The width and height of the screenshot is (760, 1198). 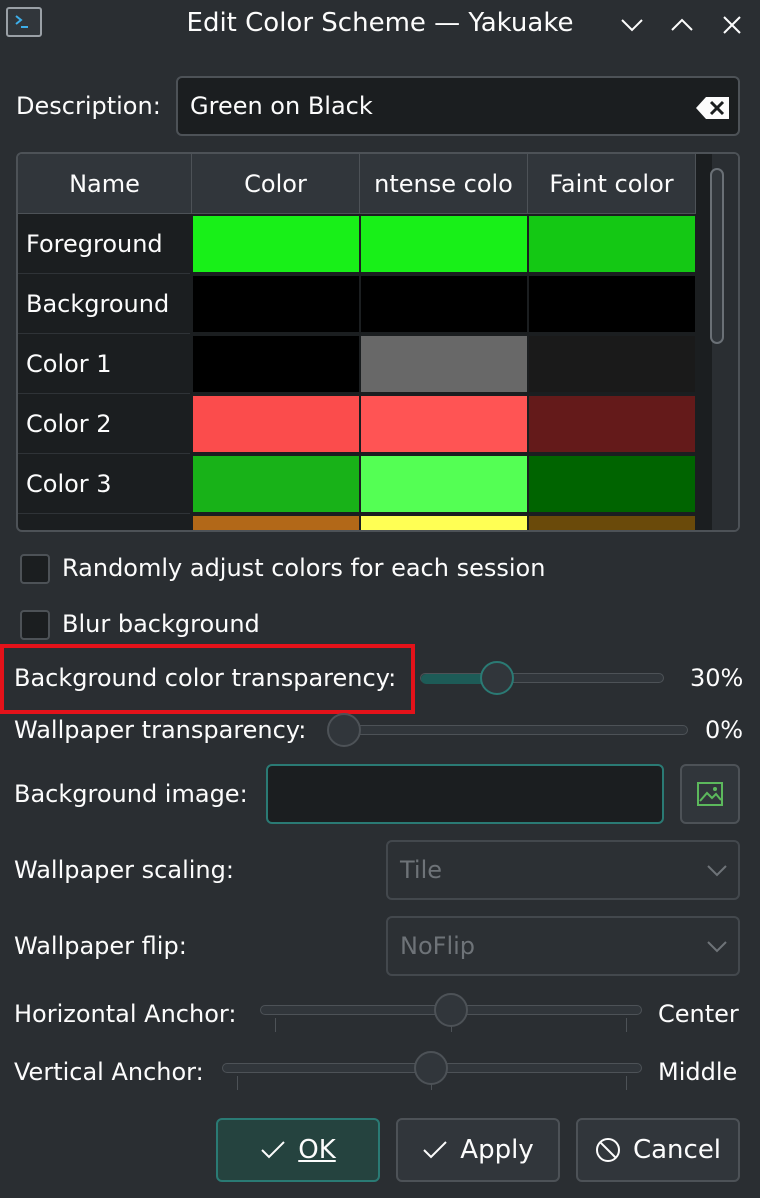 I want to click on bg-transparency-value: 30%, so click(x=717, y=678).